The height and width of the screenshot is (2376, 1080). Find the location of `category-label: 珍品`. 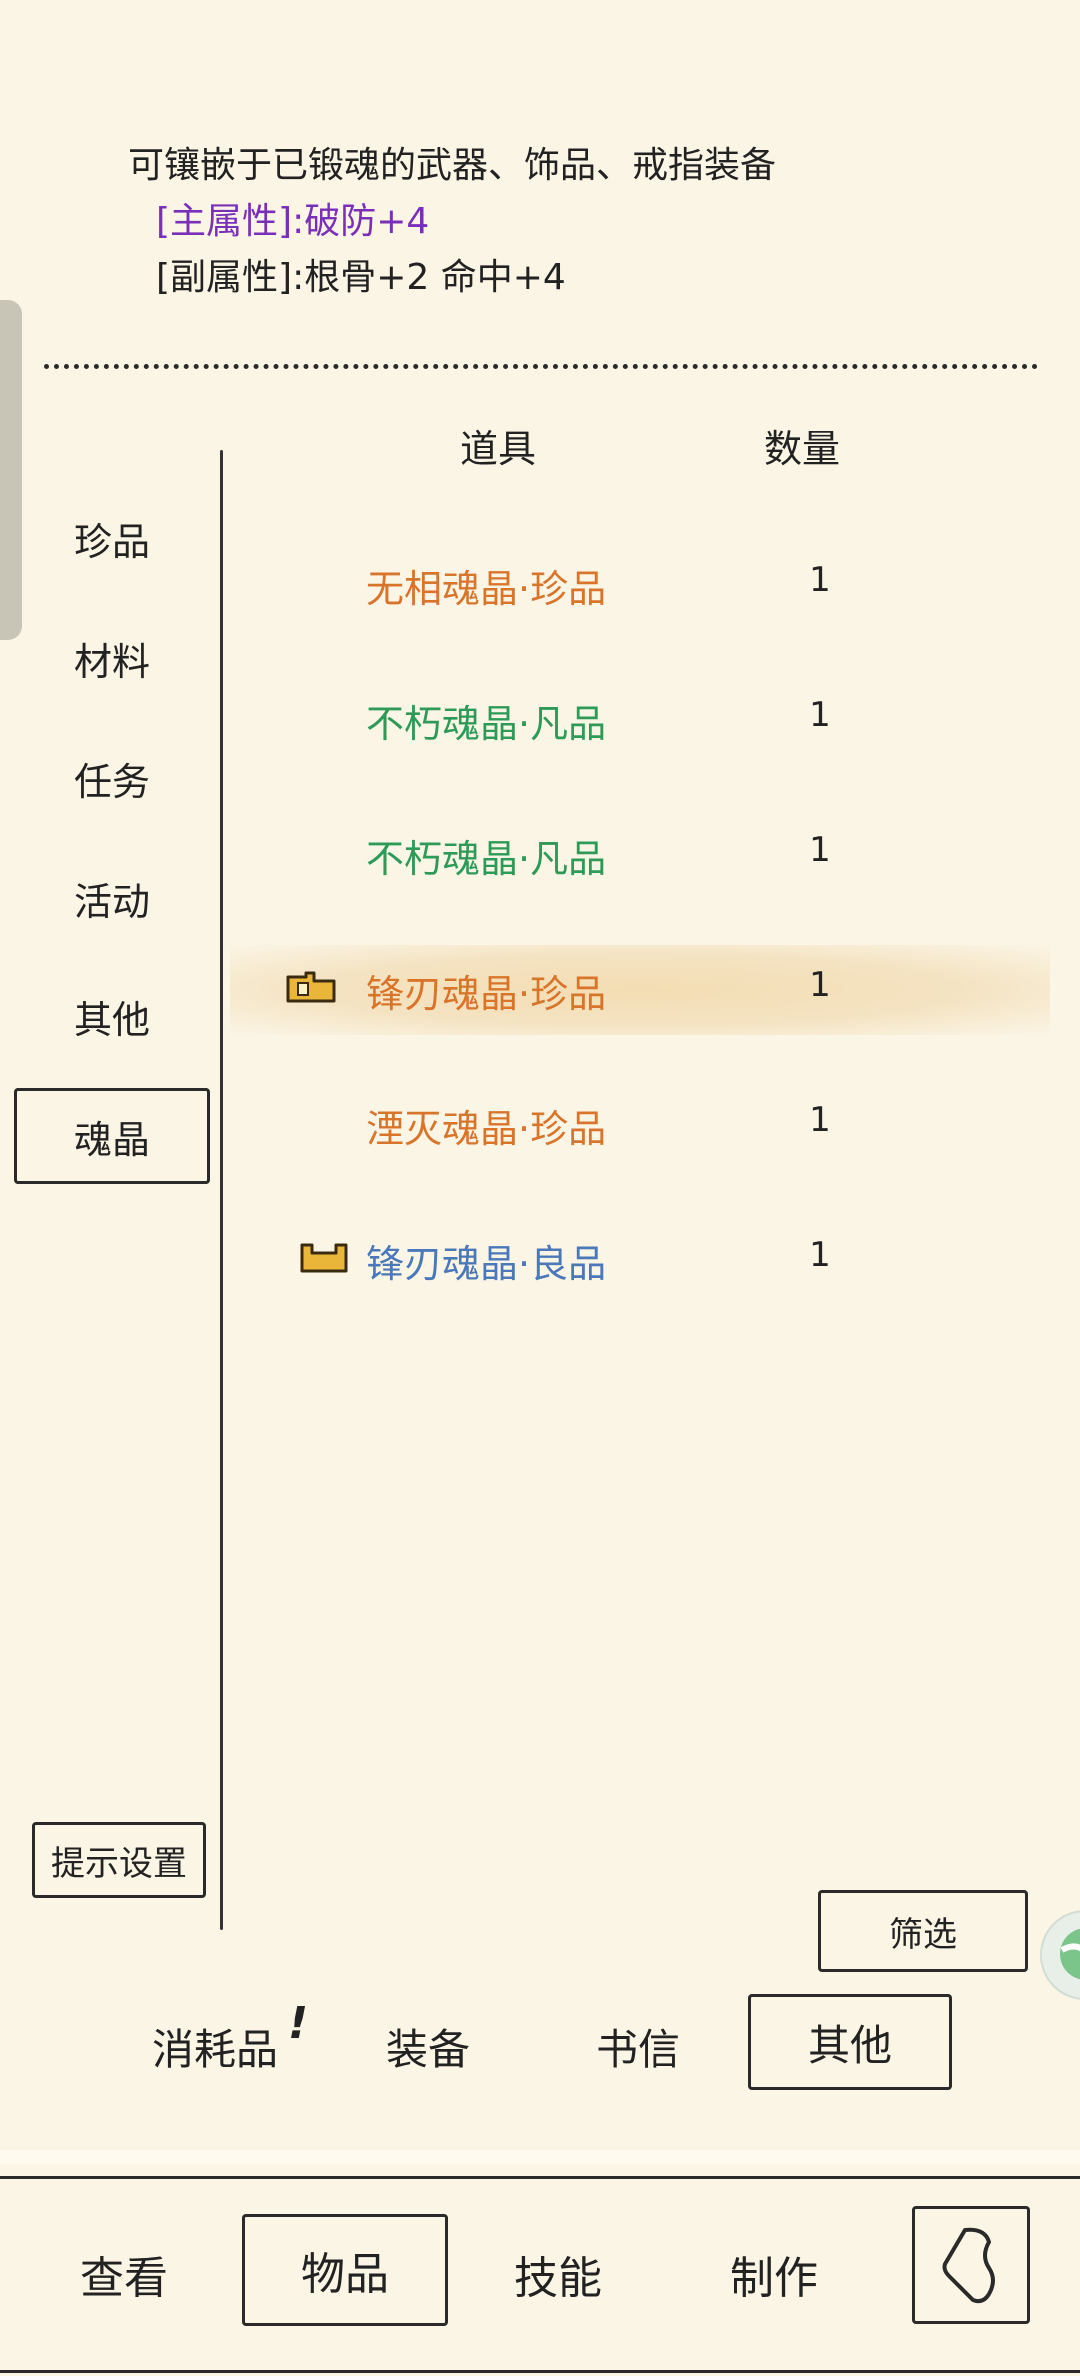

category-label: 珍品 is located at coordinates (111, 541).